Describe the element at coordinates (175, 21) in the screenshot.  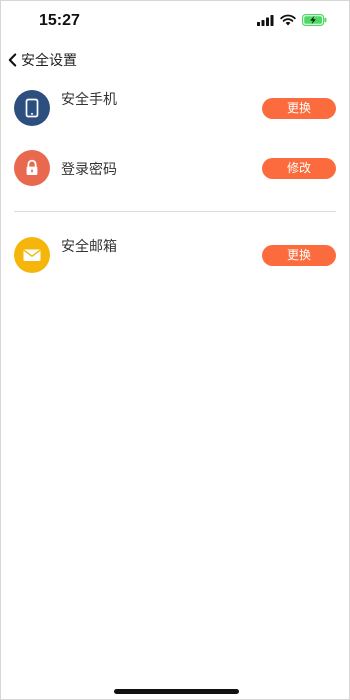
I see `status-bar: 15:27` at that location.